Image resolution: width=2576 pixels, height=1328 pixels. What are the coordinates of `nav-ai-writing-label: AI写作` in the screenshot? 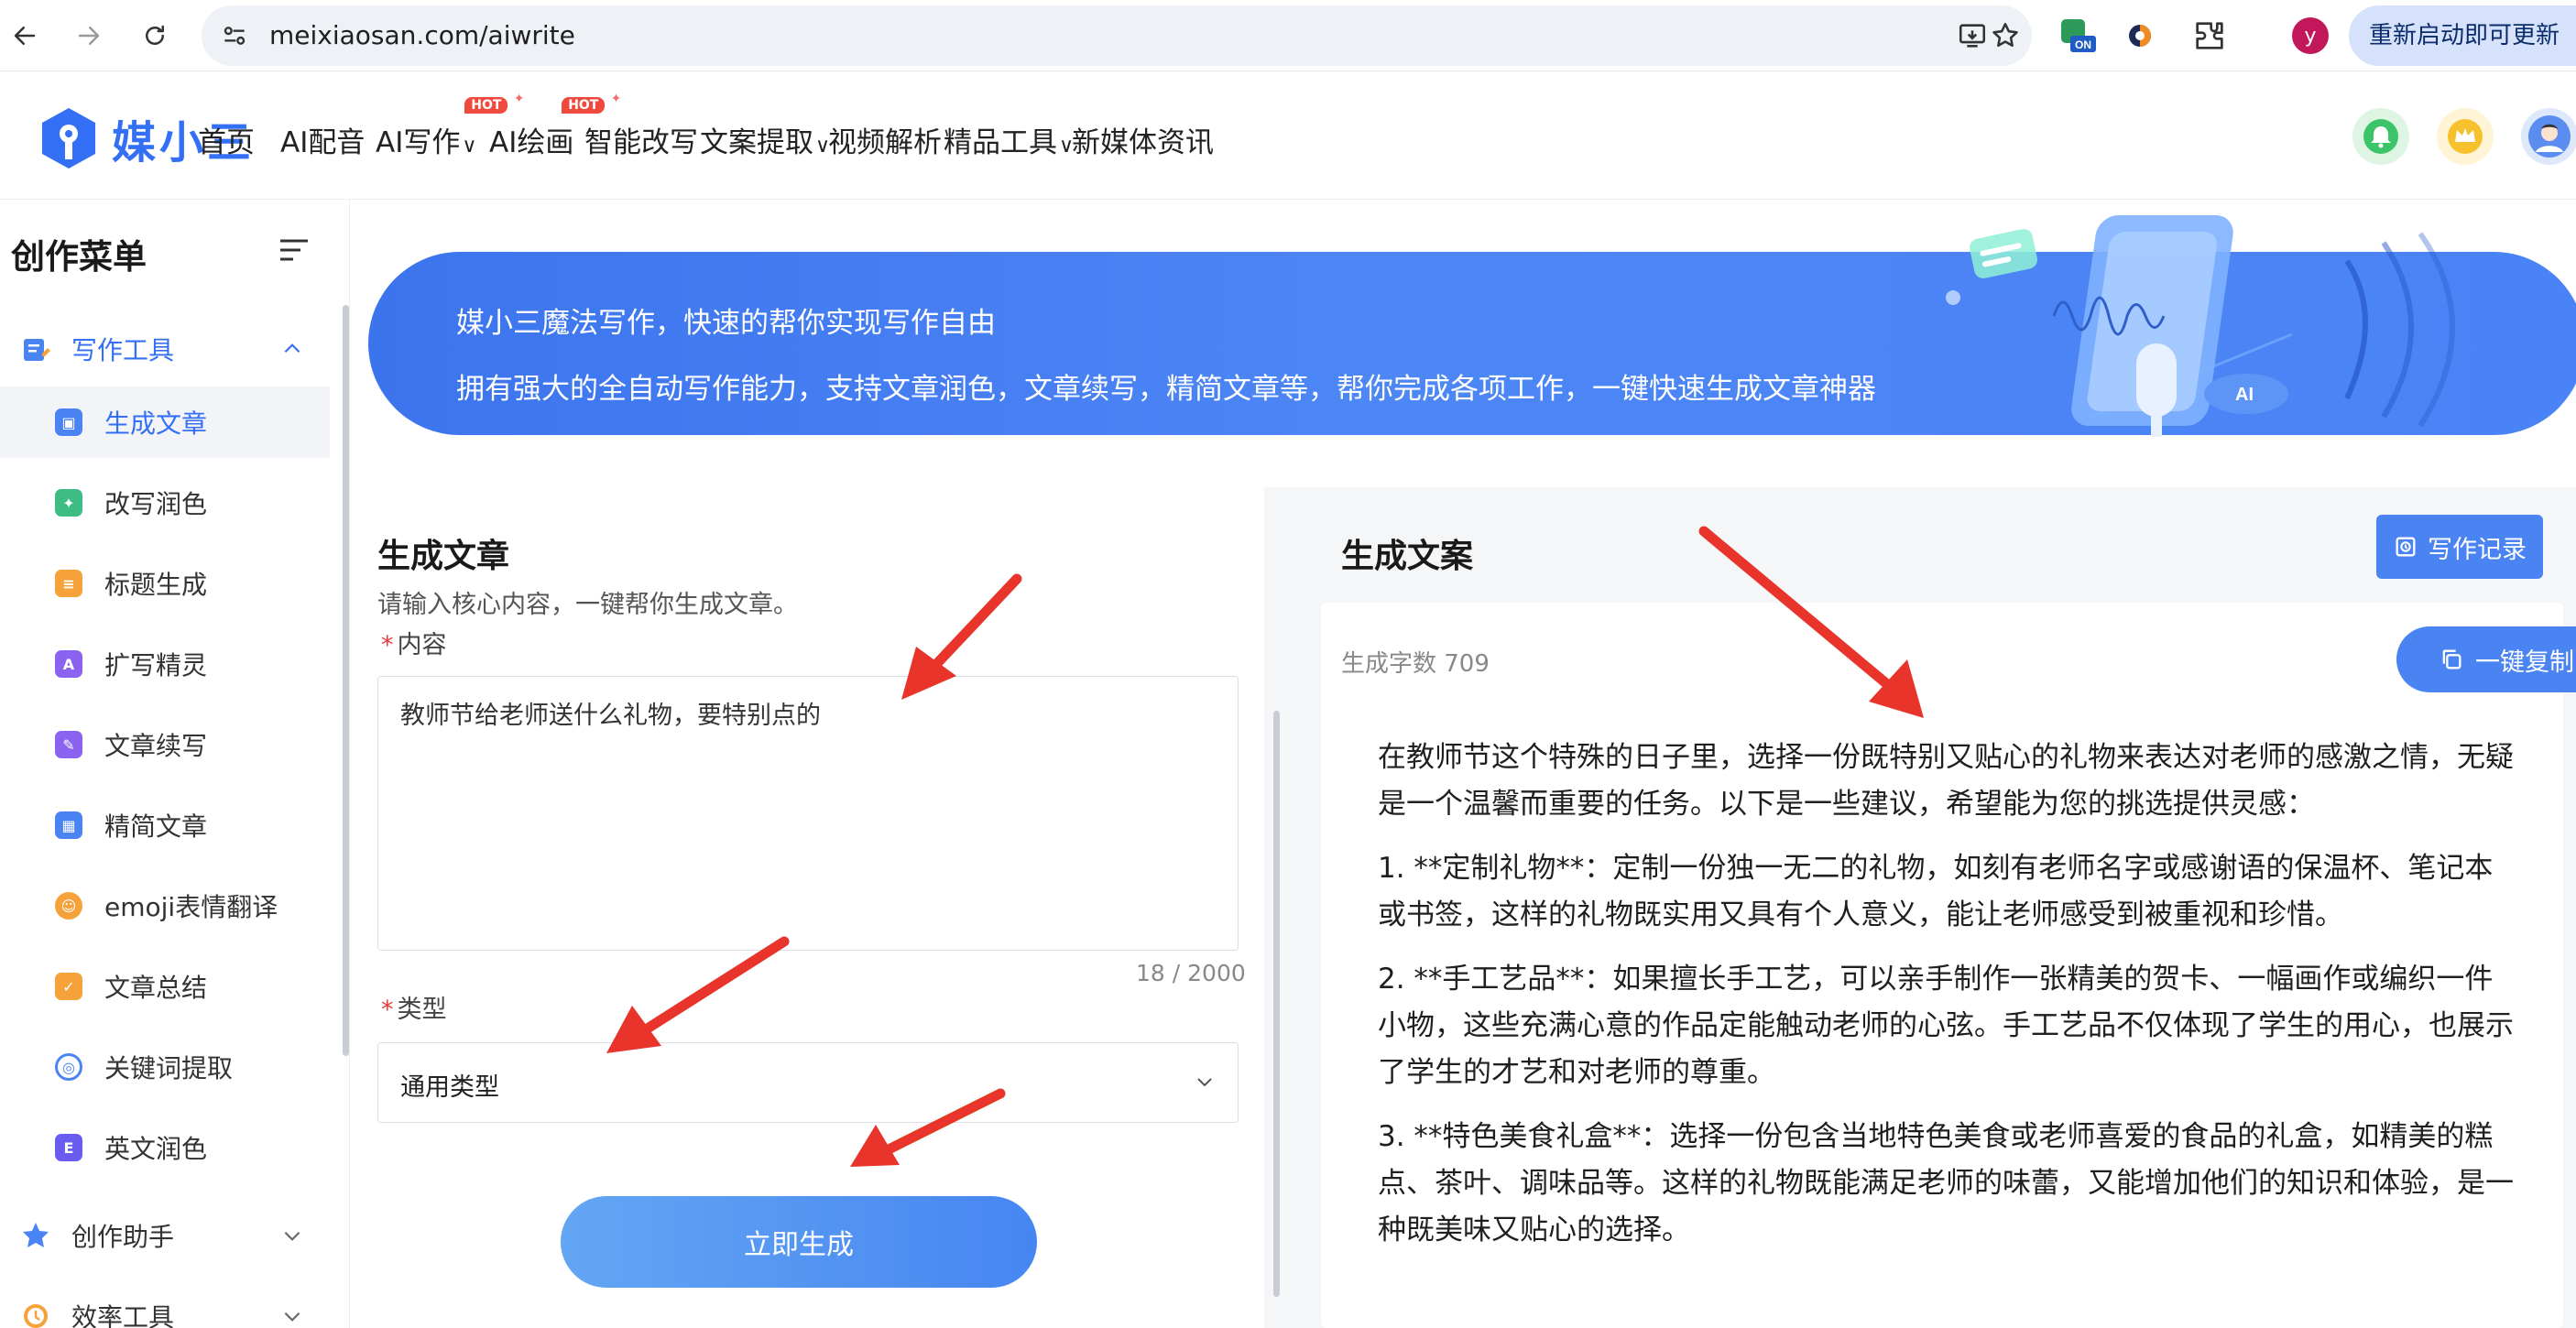 It's located at (419, 142).